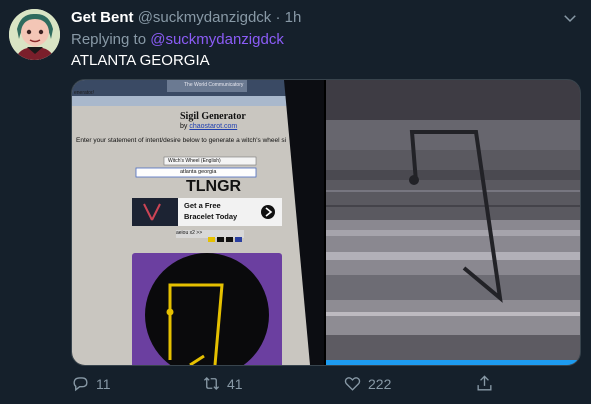  Describe the element at coordinates (222, 383) in the screenshot. I see `retweet-action: 41` at that location.